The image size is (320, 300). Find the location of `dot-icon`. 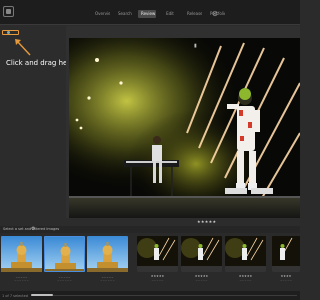

dot-icon is located at coordinates (8, 32).